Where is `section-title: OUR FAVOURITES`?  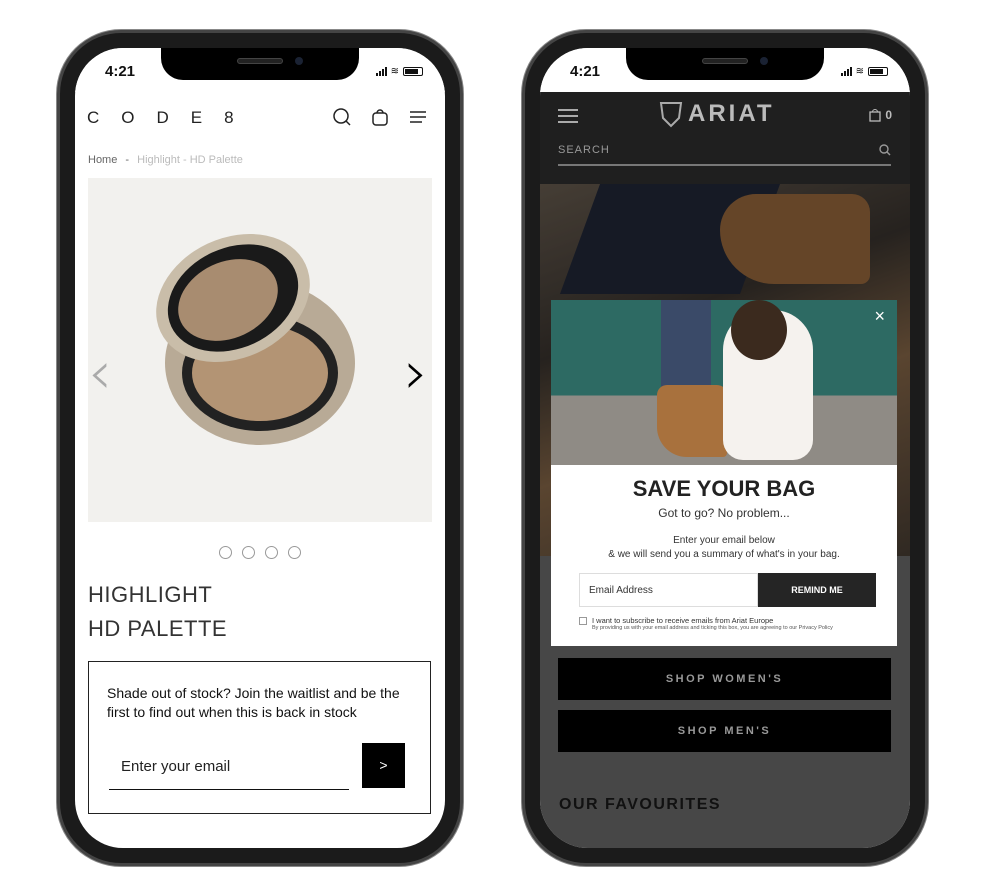 section-title: OUR FAVOURITES is located at coordinates (640, 804).